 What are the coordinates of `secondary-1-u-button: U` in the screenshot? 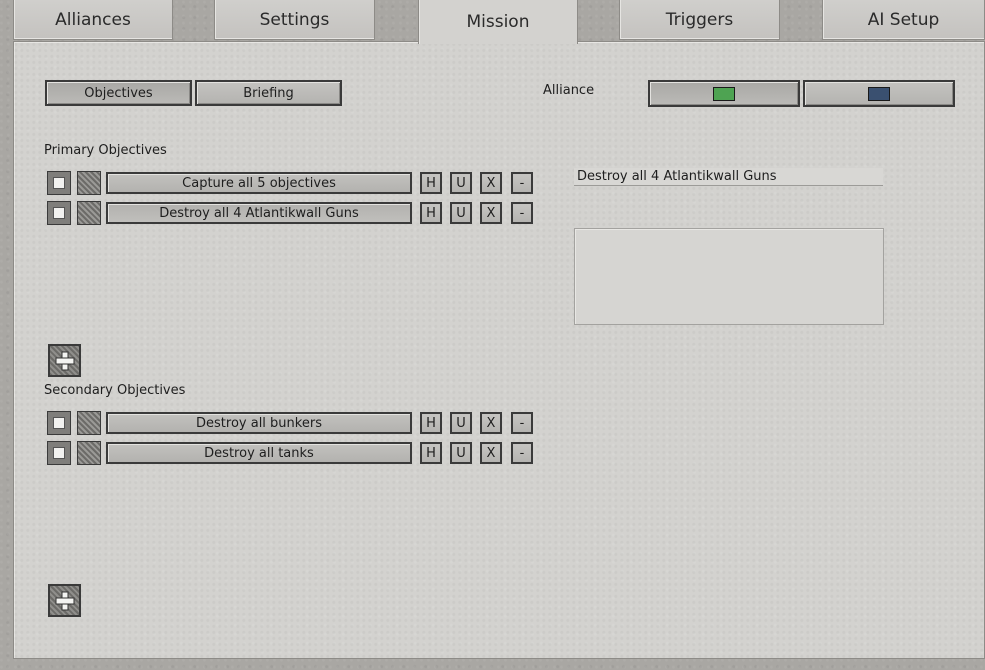 It's located at (461, 423).